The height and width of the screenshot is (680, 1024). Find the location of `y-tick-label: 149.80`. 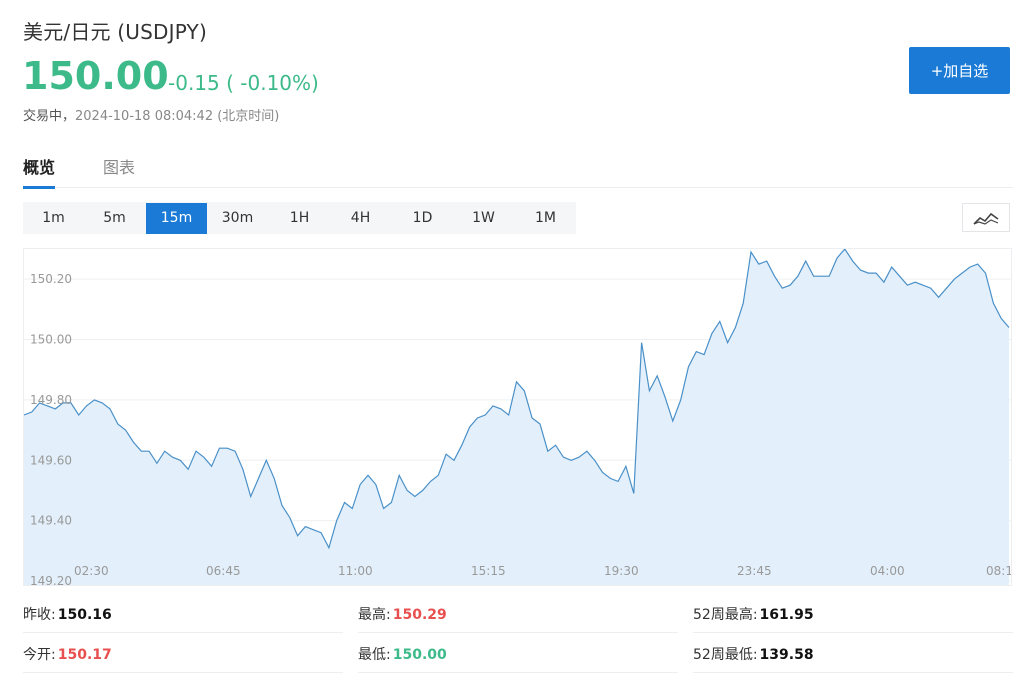

y-tick-label: 149.80 is located at coordinates (51, 400).